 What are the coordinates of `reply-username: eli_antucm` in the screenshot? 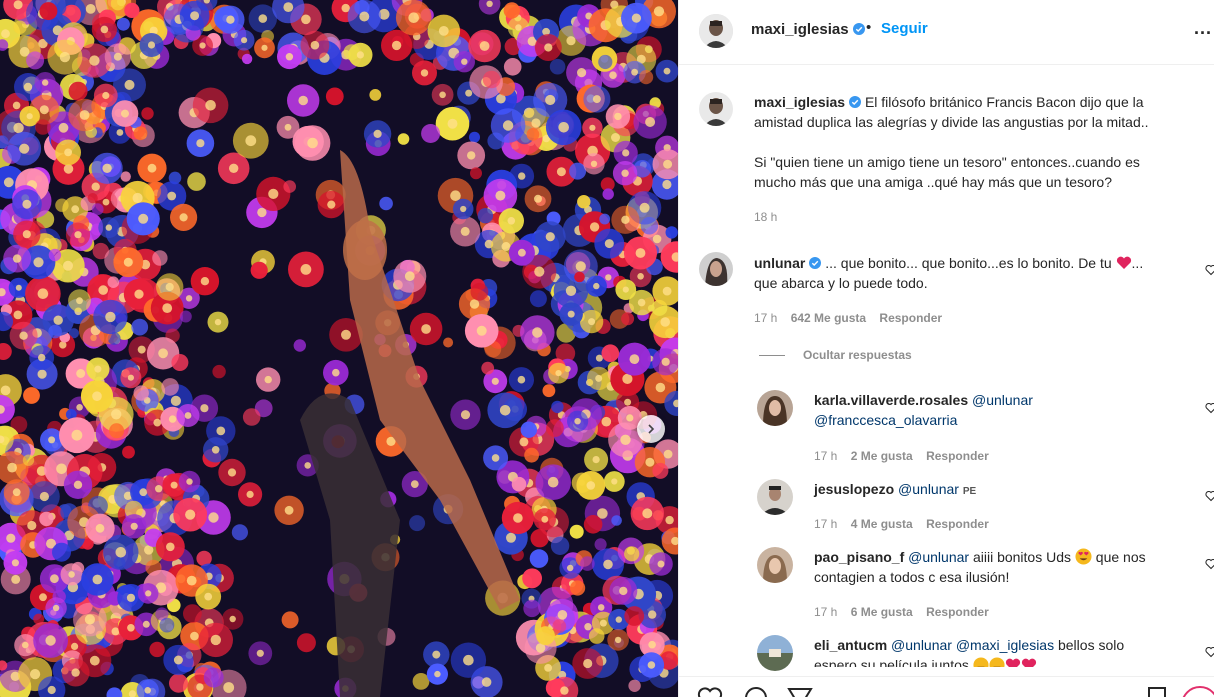 It's located at (850, 645).